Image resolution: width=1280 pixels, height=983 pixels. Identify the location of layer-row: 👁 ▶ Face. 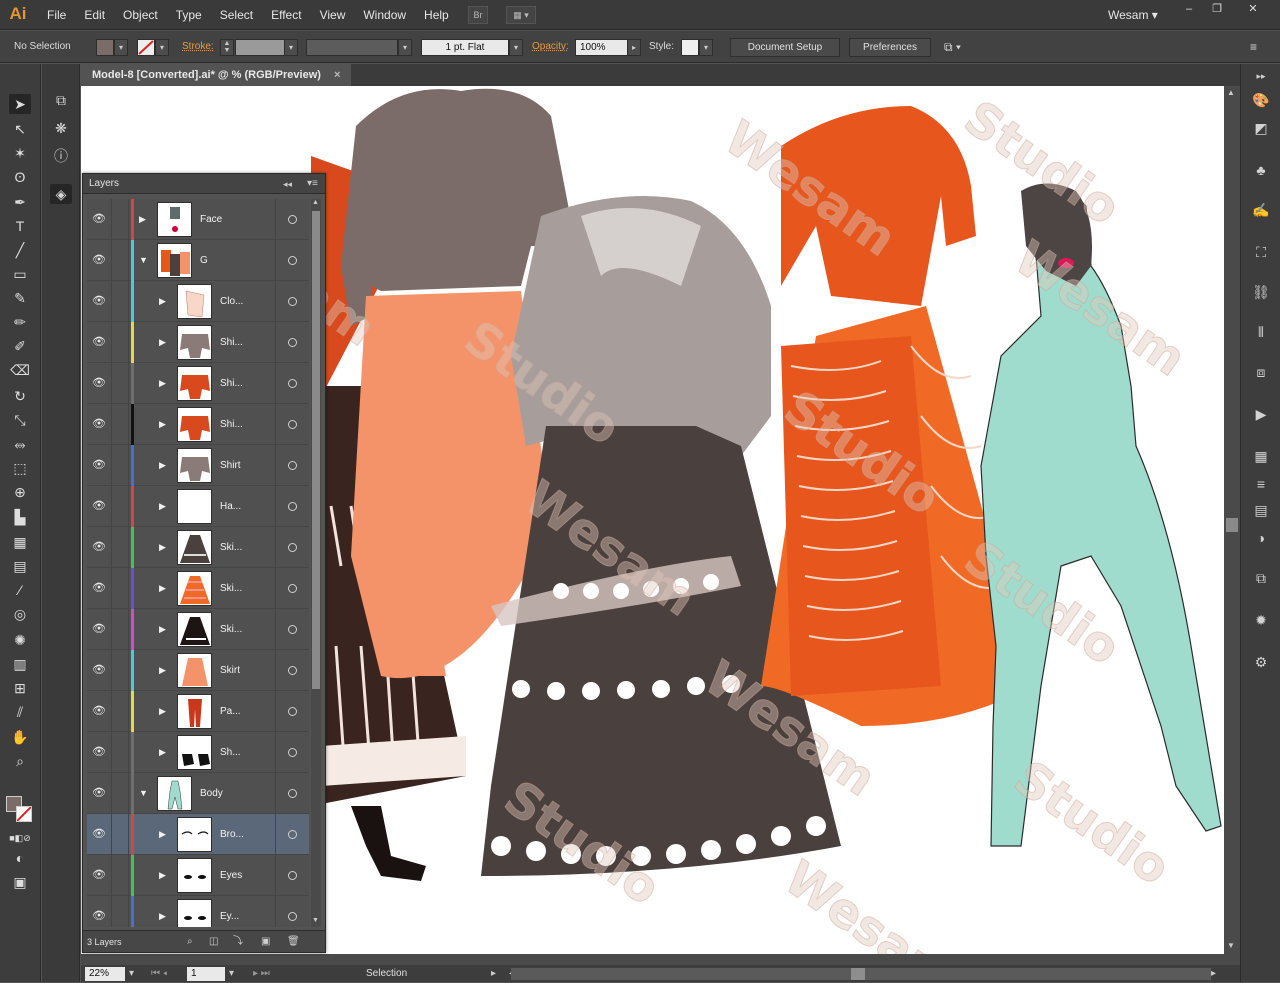
(198, 219).